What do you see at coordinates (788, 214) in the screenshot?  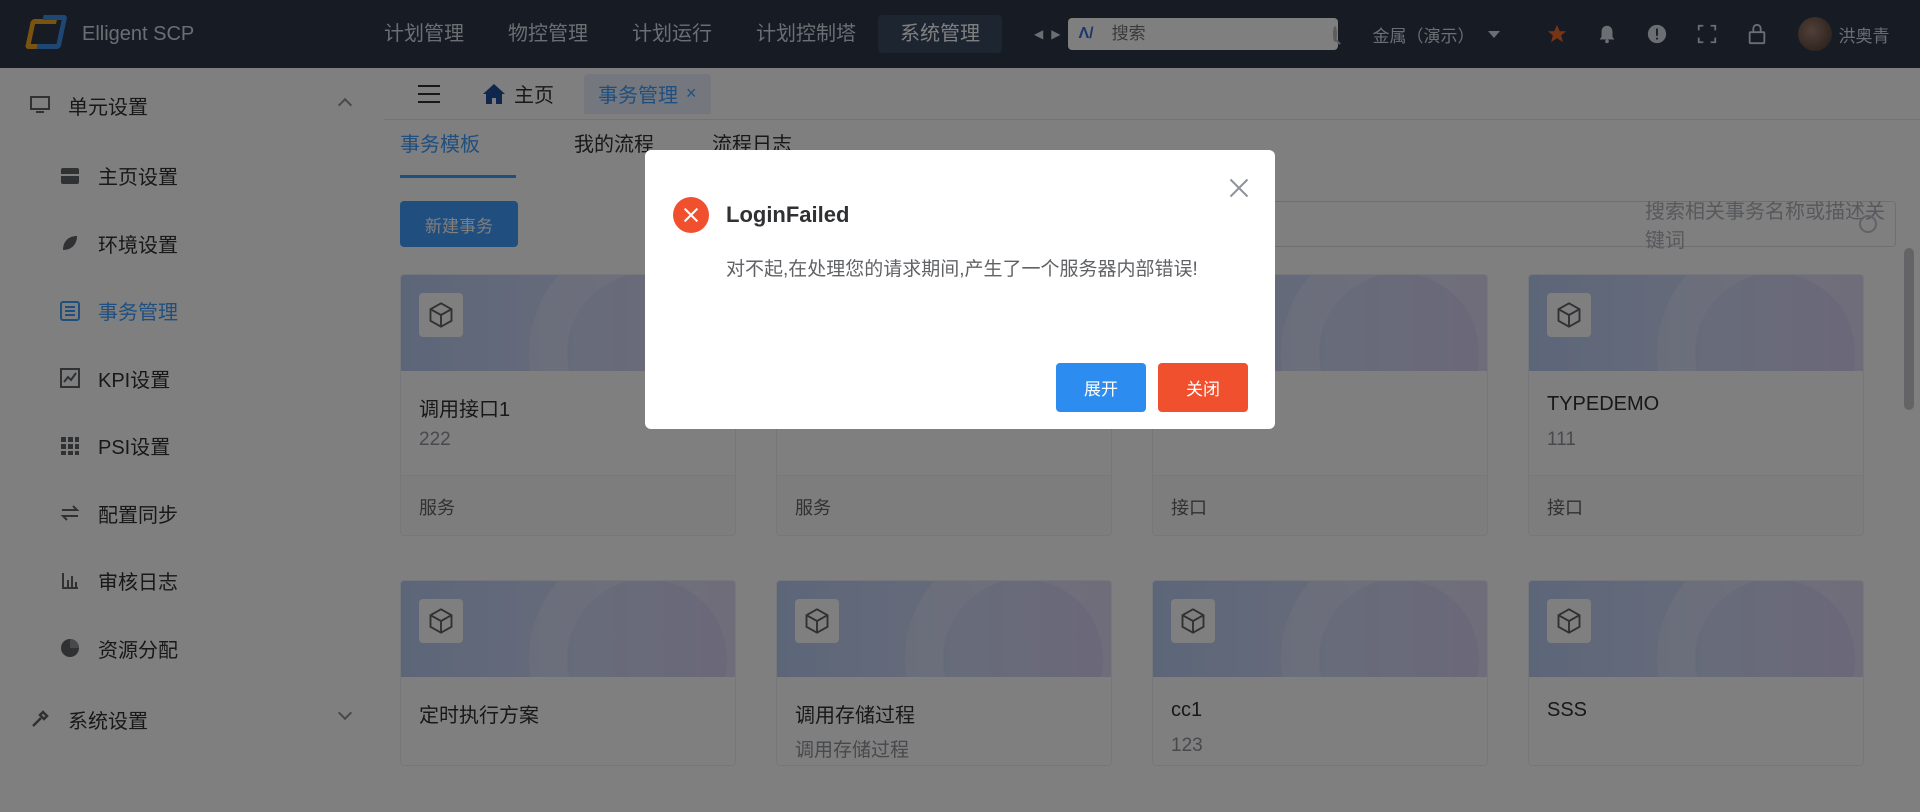 I see `dialog-title: LoginFailed` at bounding box center [788, 214].